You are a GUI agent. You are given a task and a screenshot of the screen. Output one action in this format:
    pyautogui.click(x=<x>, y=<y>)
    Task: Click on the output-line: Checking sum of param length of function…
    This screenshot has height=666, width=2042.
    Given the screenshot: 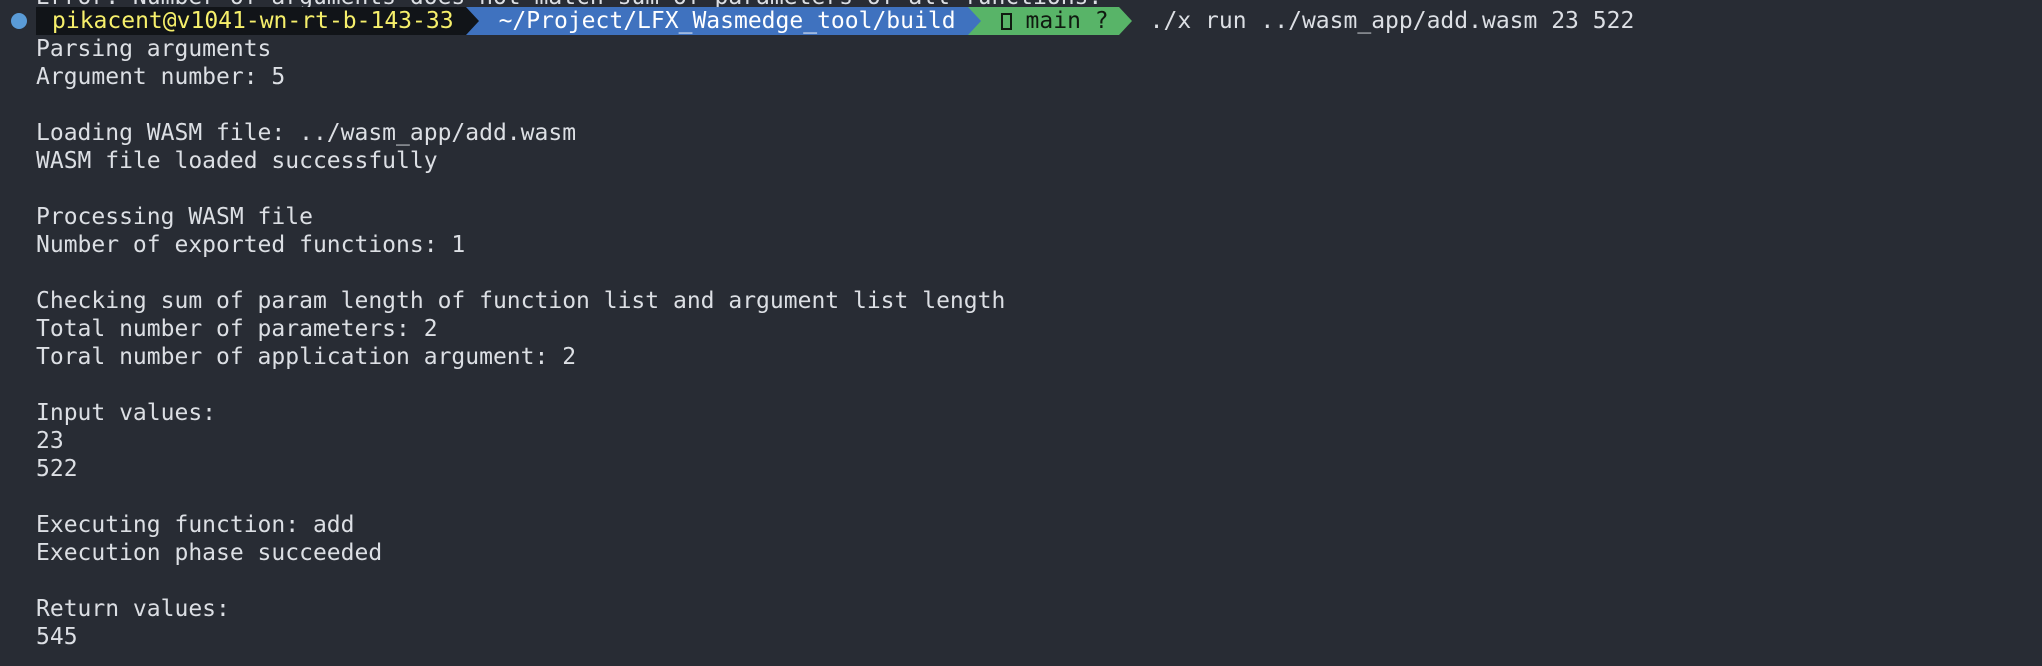 What is the action you would take?
    pyautogui.click(x=521, y=301)
    